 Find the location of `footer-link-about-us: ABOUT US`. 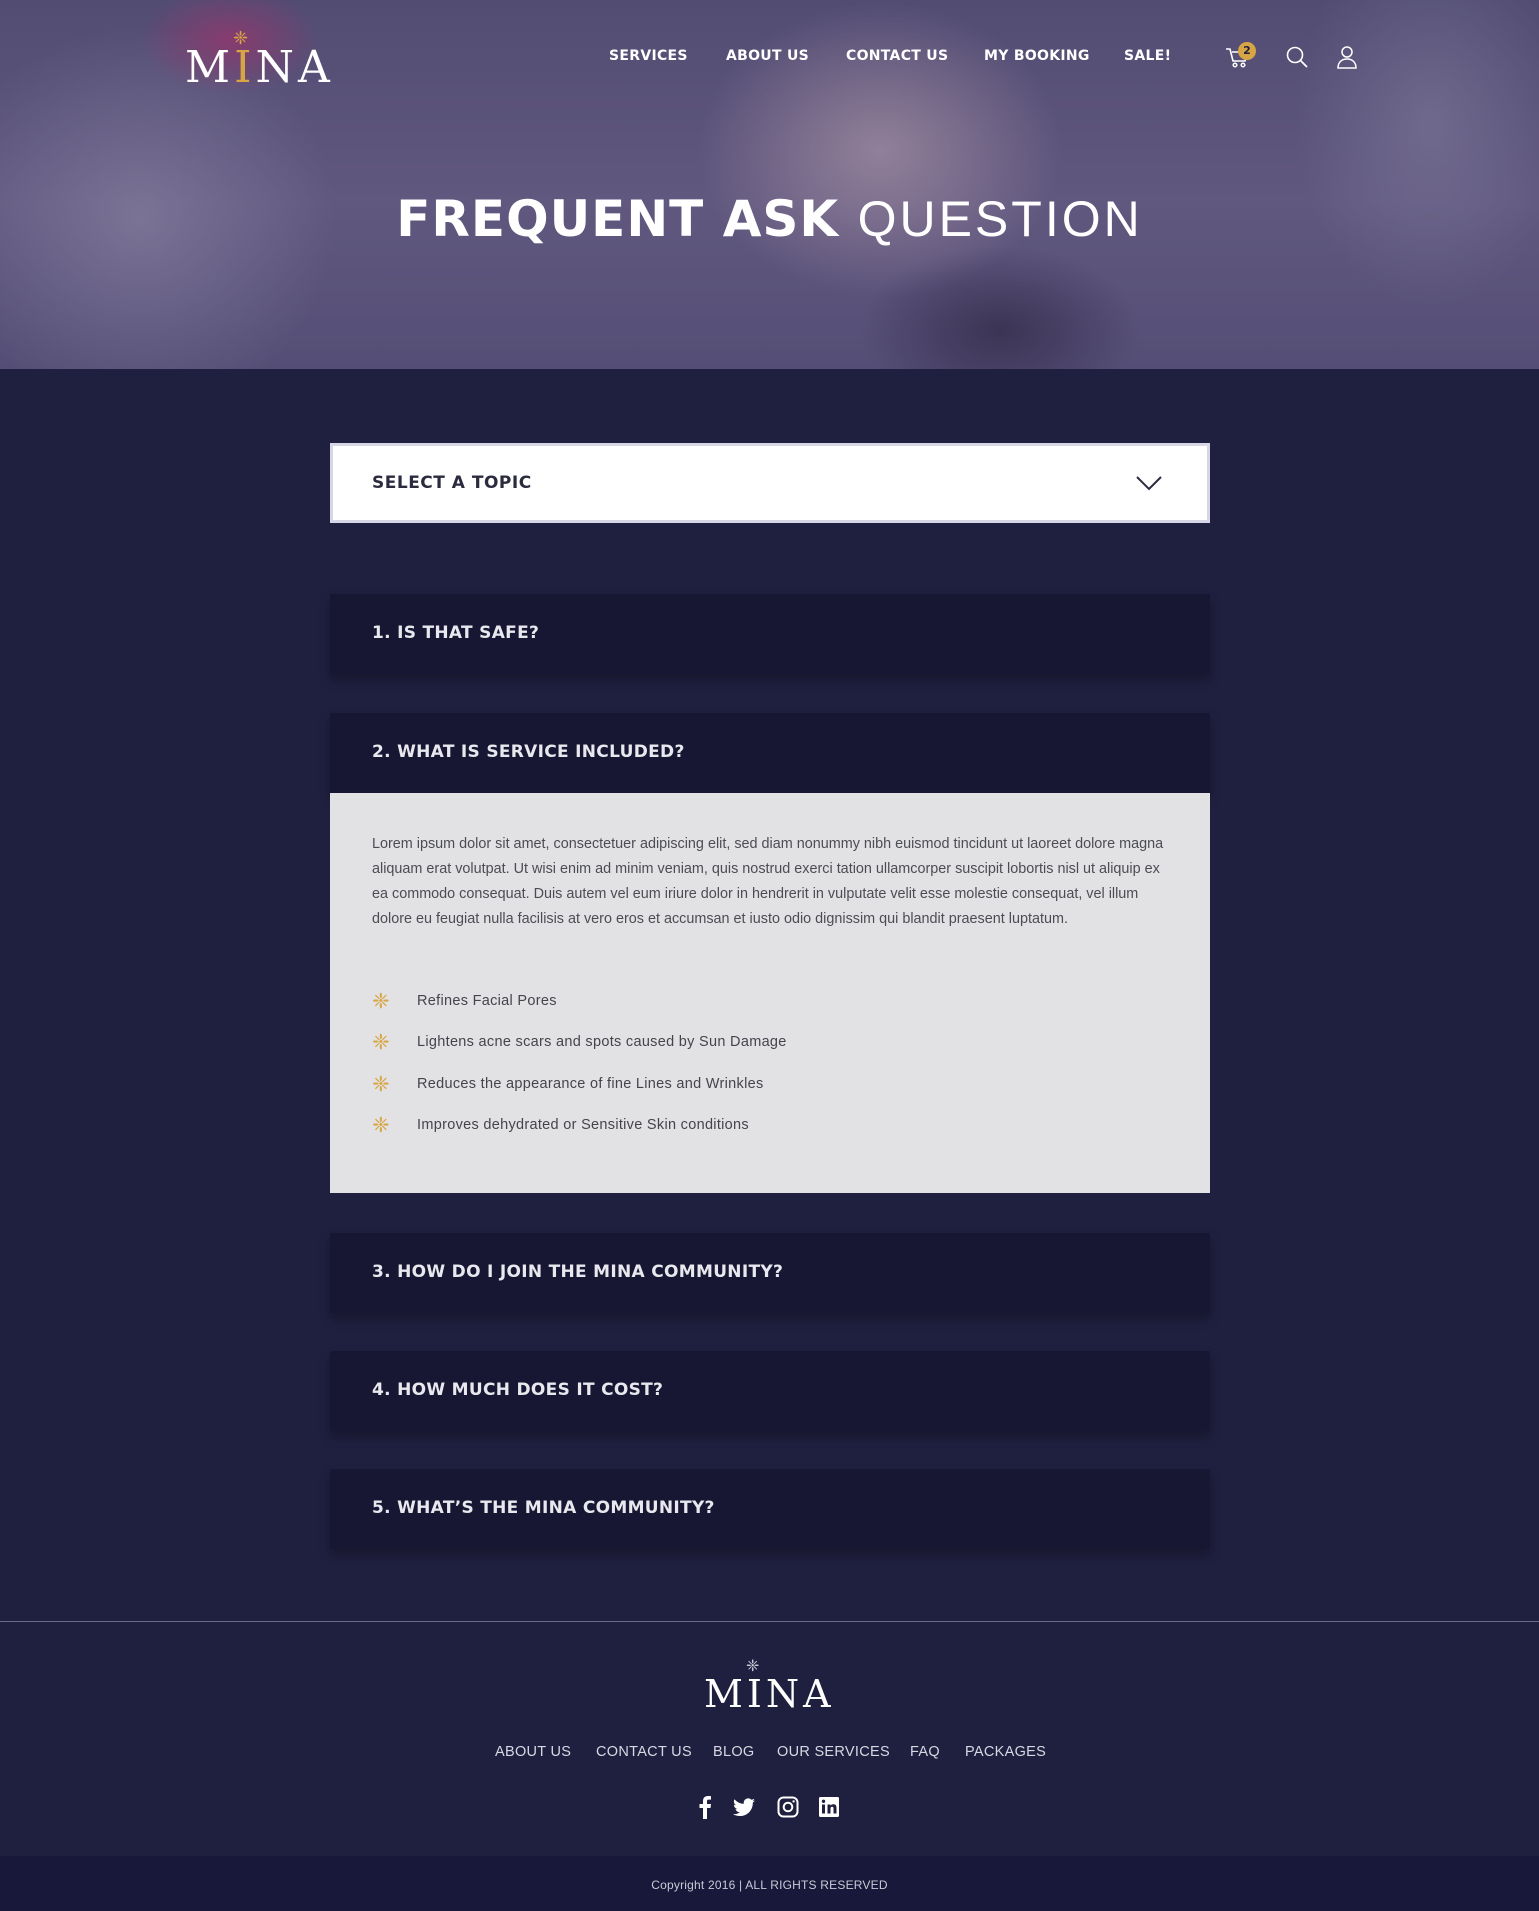

footer-link-about-us: ABOUT US is located at coordinates (533, 1752).